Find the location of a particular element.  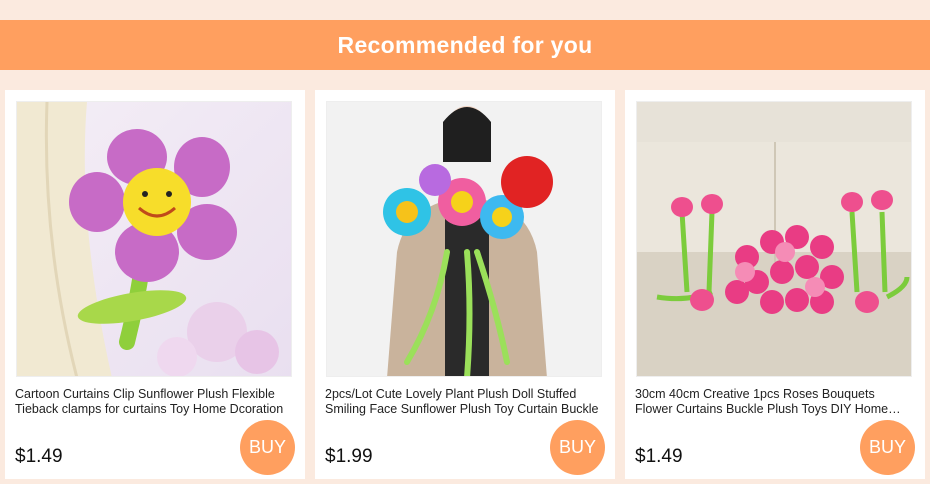

section-title: Recommended for you is located at coordinates (465, 44).